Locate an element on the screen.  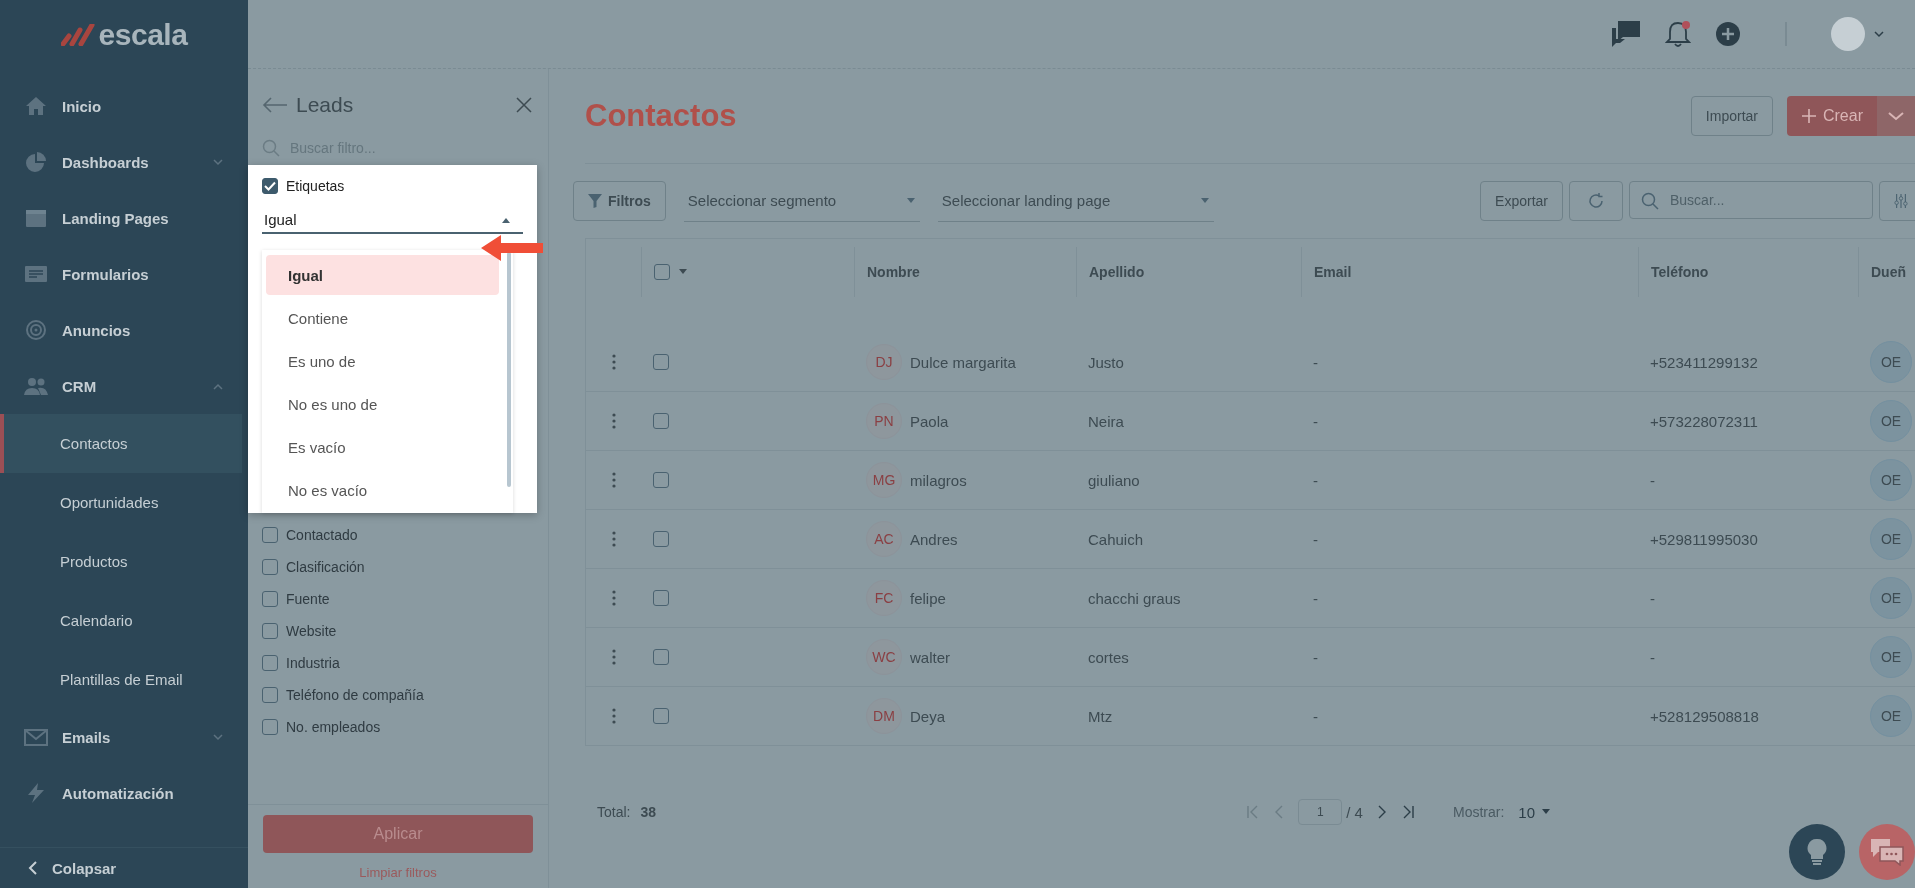
operator-select: Igual is located at coordinates (392, 216).